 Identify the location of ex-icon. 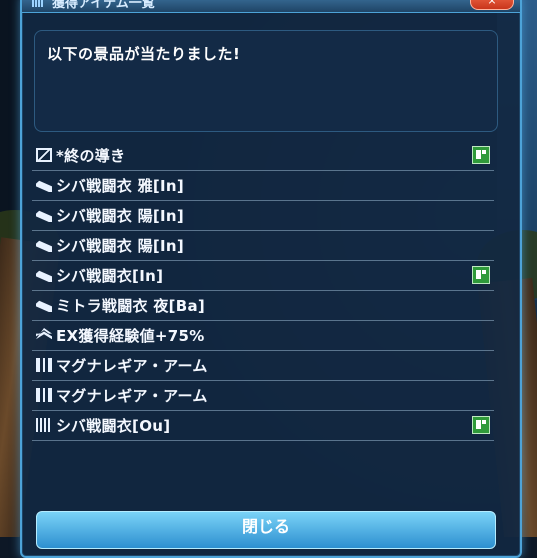
(44, 334).